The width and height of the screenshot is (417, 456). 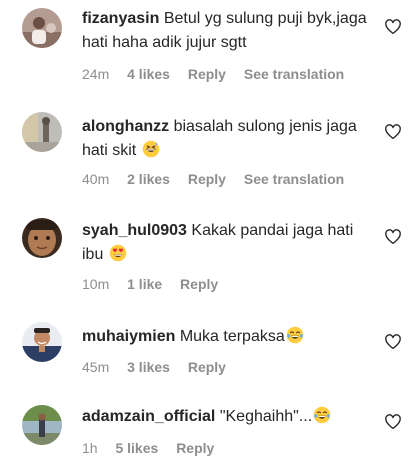 What do you see at coordinates (148, 416) in the screenshot?
I see `comment-username: adamzain_official` at bounding box center [148, 416].